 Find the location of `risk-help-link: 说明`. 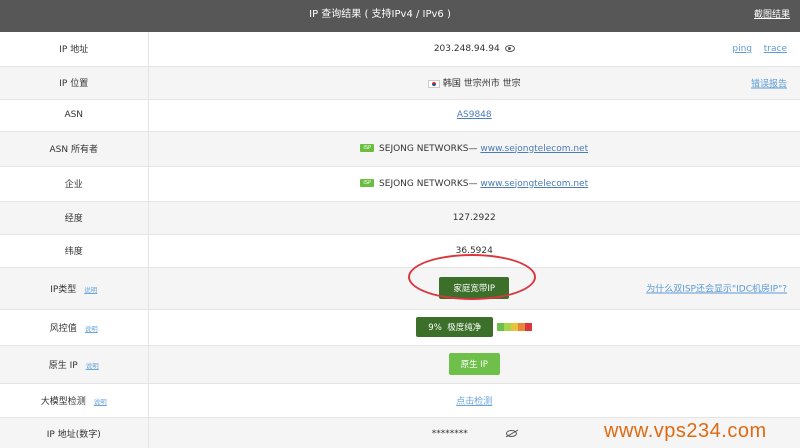

risk-help-link: 说明 is located at coordinates (91, 329).